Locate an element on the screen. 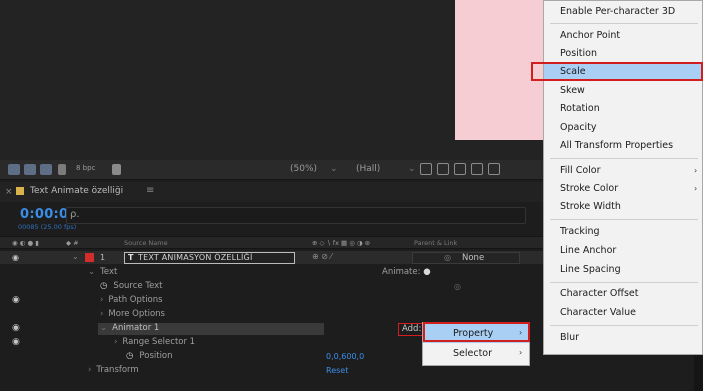 The image size is (703, 391). menu-item-all-transform-properties: All Transform Properties is located at coordinates (608, 145).